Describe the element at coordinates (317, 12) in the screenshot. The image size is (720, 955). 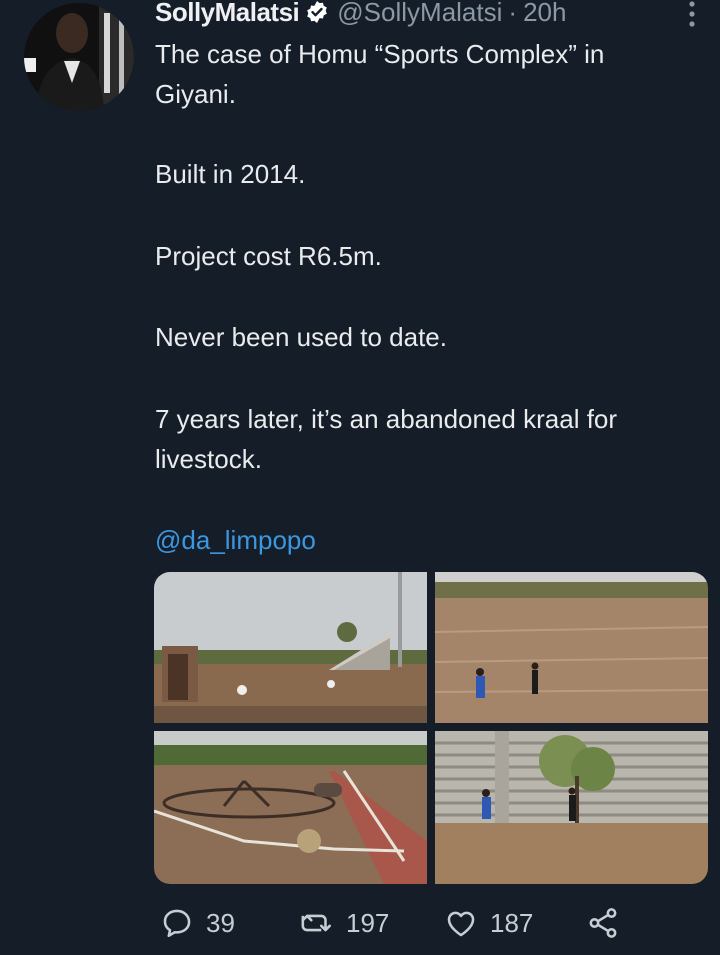
I see `verified-badge-icon` at that location.